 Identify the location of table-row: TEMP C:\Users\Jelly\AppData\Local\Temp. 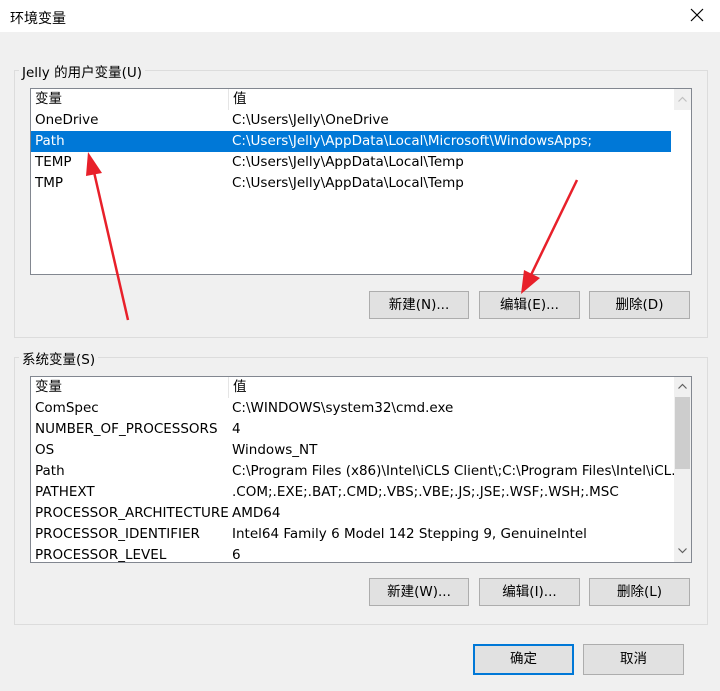
(352, 162).